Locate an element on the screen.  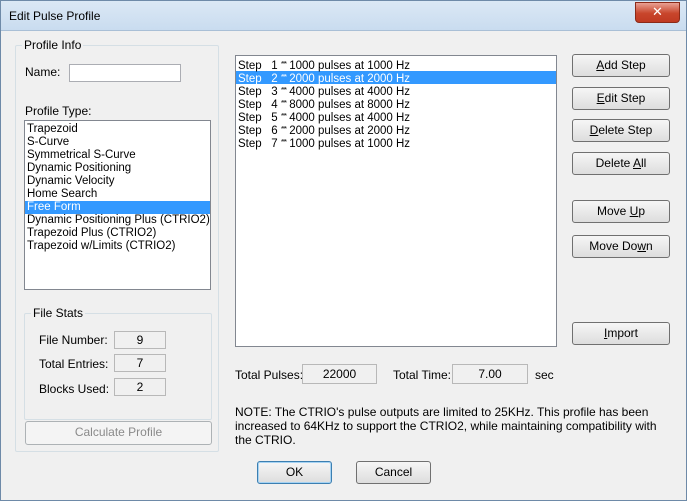
step-item: Step 2 *** 2000 pulses at 2000 Hz is located at coordinates (396, 78).